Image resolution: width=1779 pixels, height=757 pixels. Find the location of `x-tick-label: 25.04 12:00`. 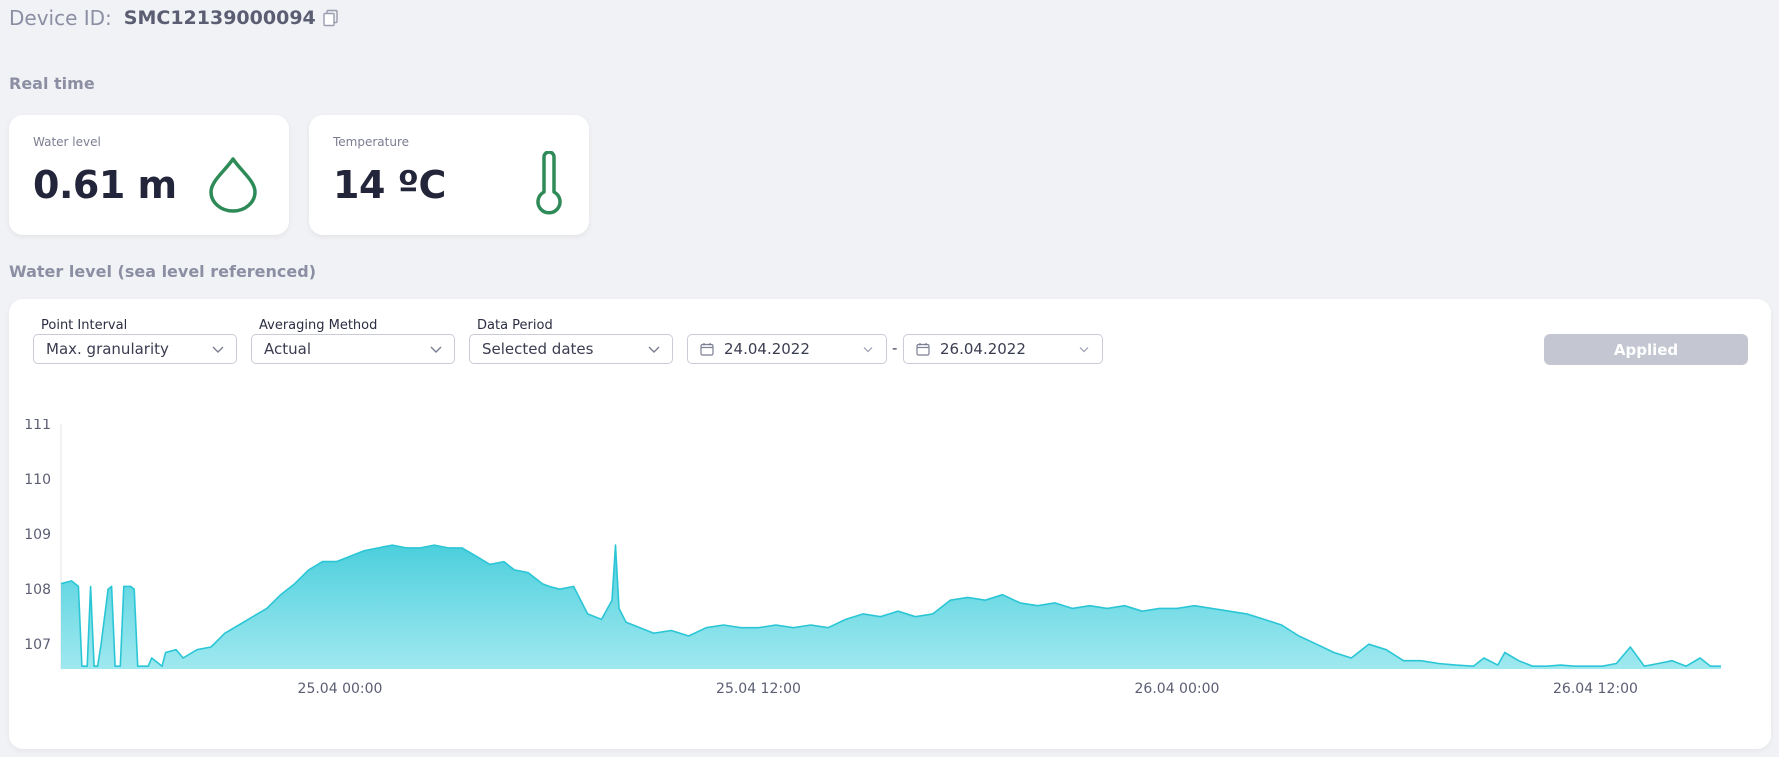

x-tick-label: 25.04 12:00 is located at coordinates (758, 689).